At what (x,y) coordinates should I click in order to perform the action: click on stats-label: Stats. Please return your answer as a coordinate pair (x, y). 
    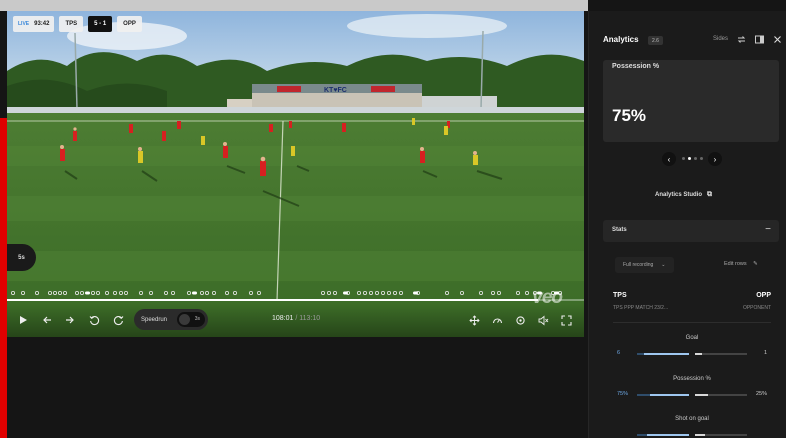
    Looking at the image, I should click on (619, 230).